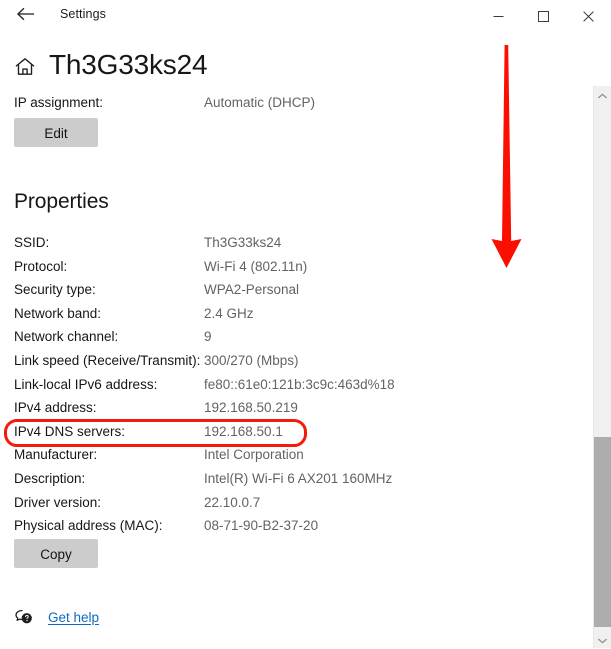 This screenshot has width=611, height=649. I want to click on chevron-up-icon, so click(602, 95).